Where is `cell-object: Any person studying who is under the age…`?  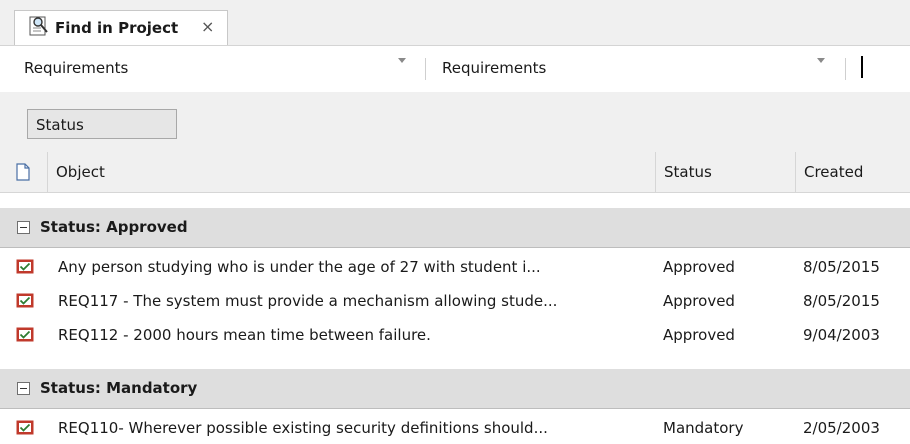
cell-object: Any person studying who is under the age… is located at coordinates (299, 267).